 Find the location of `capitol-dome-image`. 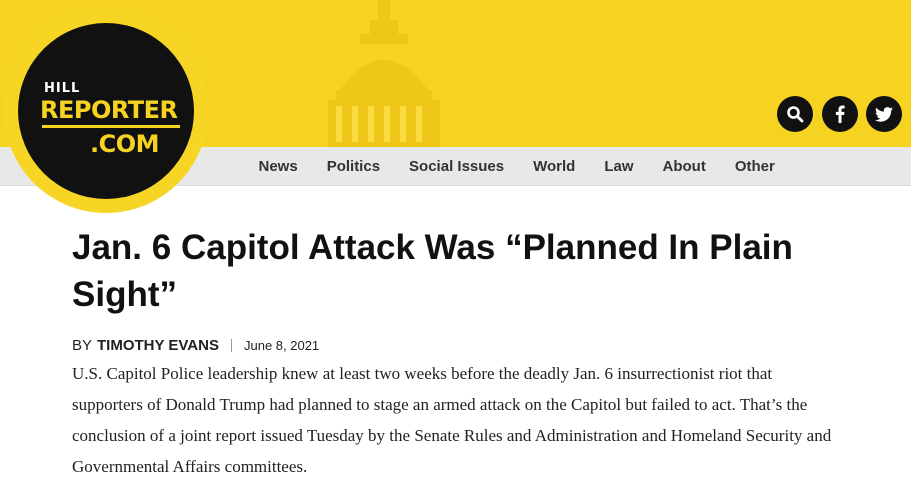

capitol-dome-image is located at coordinates (384, 73).